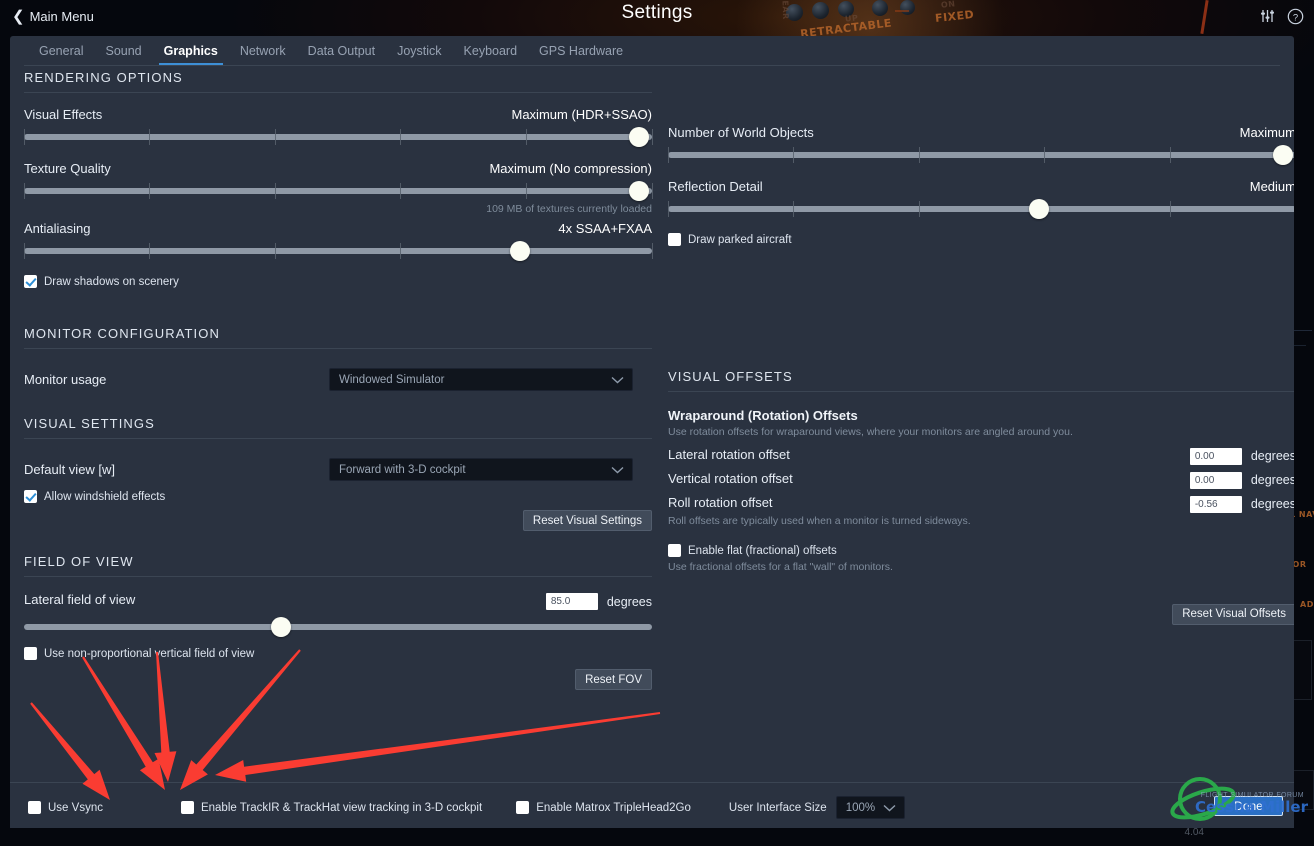 This screenshot has width=1314, height=846. I want to click on default-view-label: Default view [w], so click(70, 469).